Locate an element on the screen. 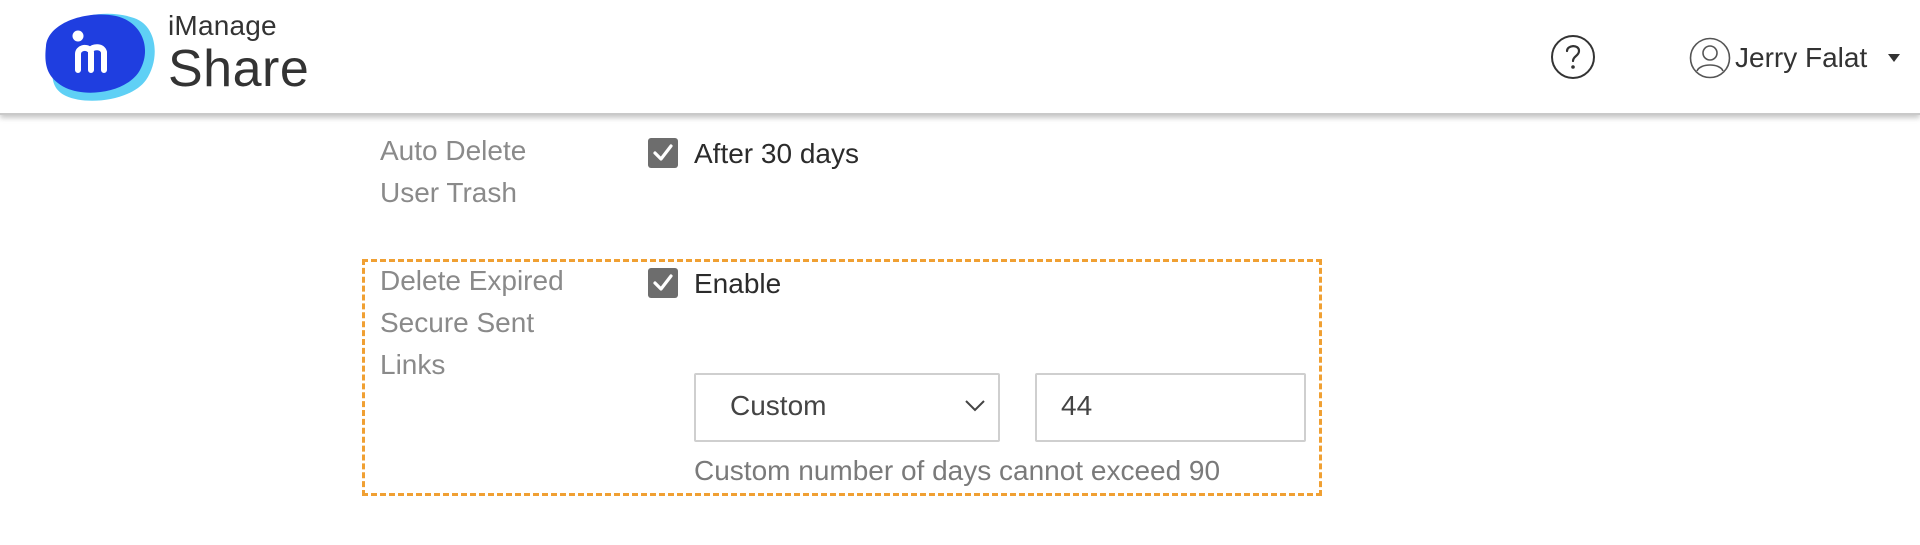 Image resolution: width=1920 pixels, height=545 pixels. brand-name: iManage Share is located at coordinates (238, 53).